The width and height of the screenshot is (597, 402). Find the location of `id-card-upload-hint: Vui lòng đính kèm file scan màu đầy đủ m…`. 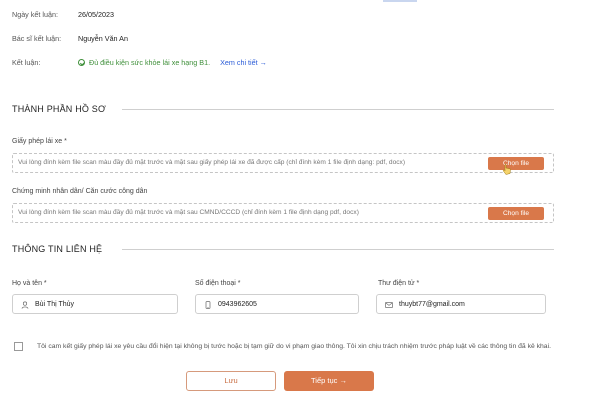

id-card-upload-hint: Vui lòng đính kèm file scan màu đầy đủ m… is located at coordinates (188, 212).